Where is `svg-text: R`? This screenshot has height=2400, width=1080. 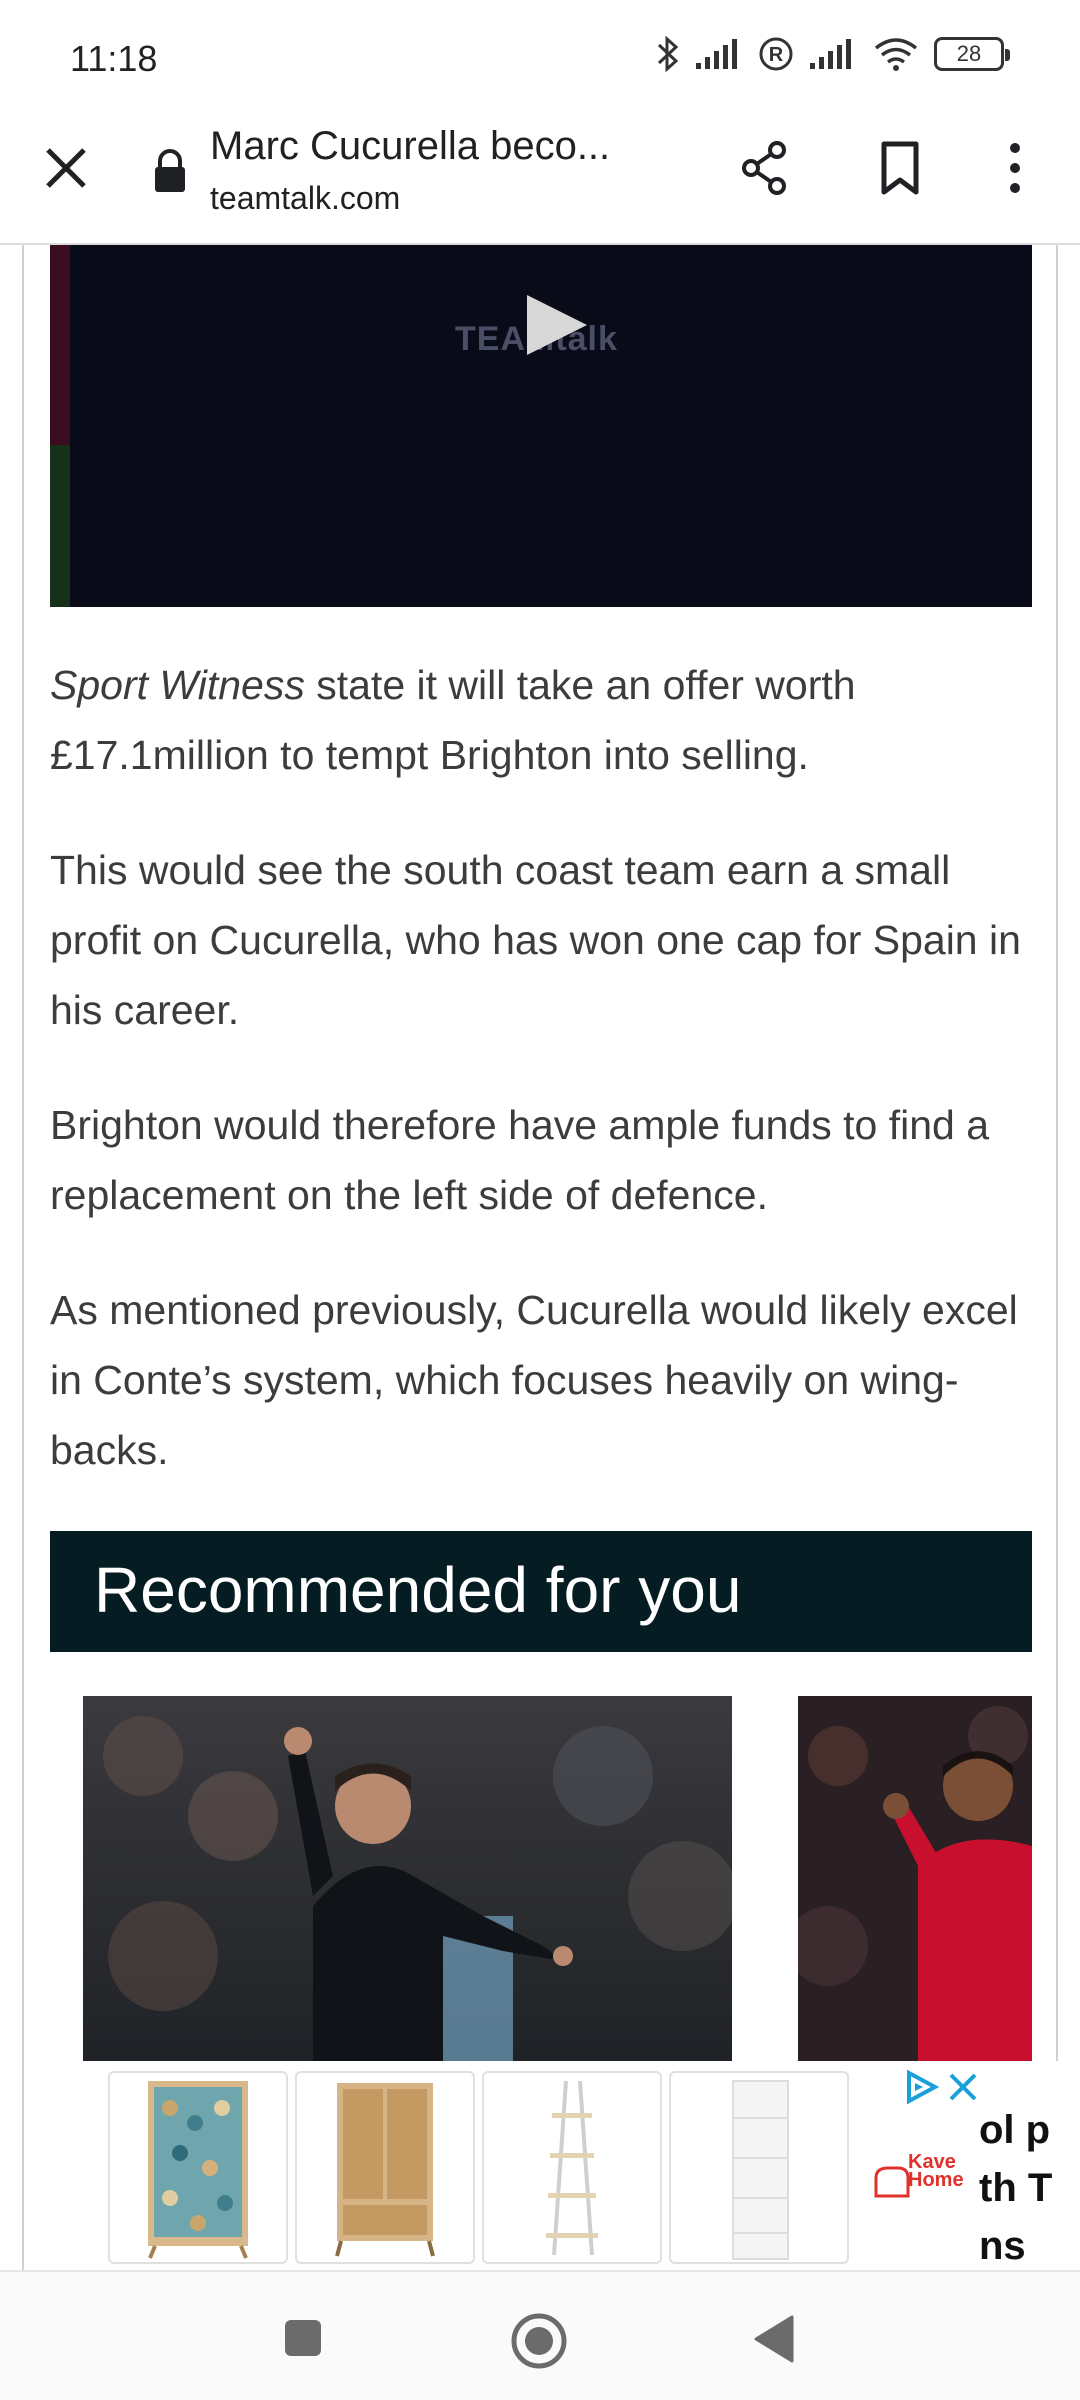
svg-text: R is located at coordinates (776, 55).